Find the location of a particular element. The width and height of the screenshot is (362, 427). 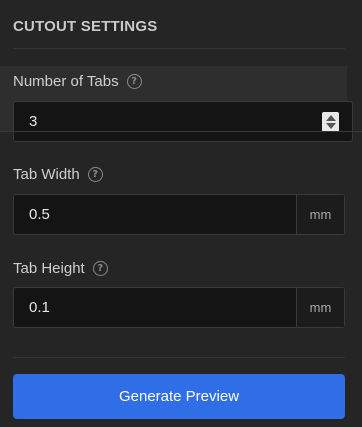

tab-height-field: mm is located at coordinates (179, 307).